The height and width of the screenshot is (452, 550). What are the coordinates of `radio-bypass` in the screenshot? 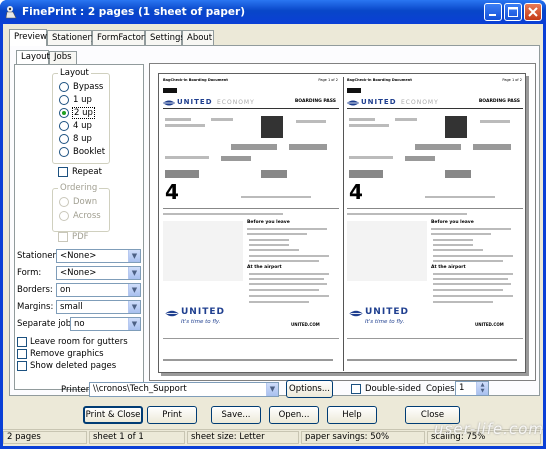 It's located at (64, 87).